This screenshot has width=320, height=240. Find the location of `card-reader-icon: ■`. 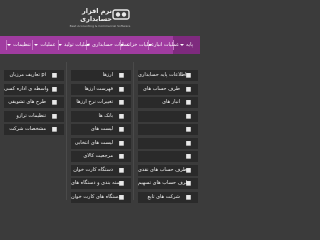

card-reader-icon: ■ is located at coordinates (121, 197).